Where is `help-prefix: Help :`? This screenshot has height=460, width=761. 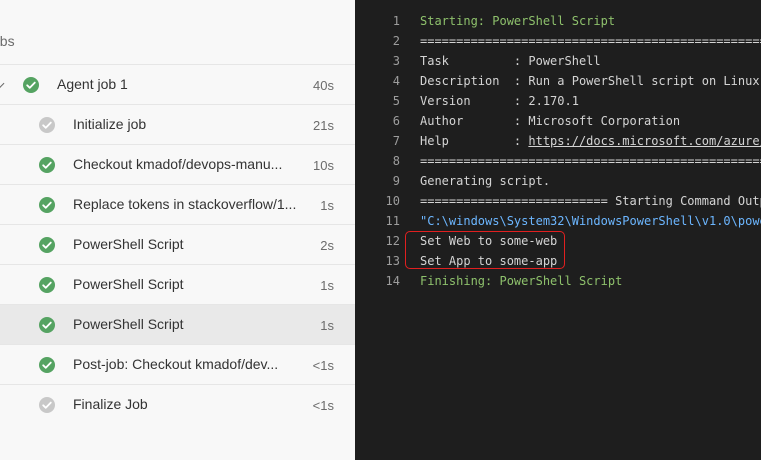 help-prefix: Help : is located at coordinates (474, 141).